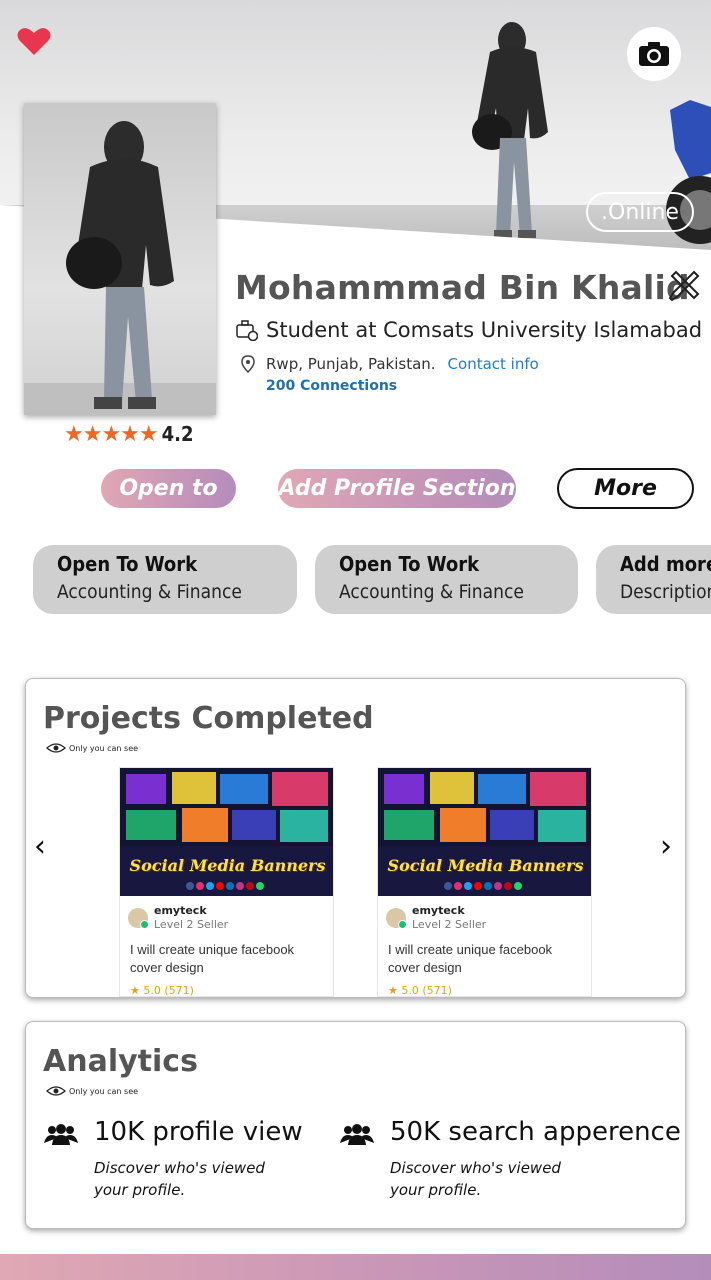 Image resolution: width=711 pixels, height=1280 pixels. What do you see at coordinates (484, 330) in the screenshot?
I see `profile-headline: Student at Comsats University Islamabad` at bounding box center [484, 330].